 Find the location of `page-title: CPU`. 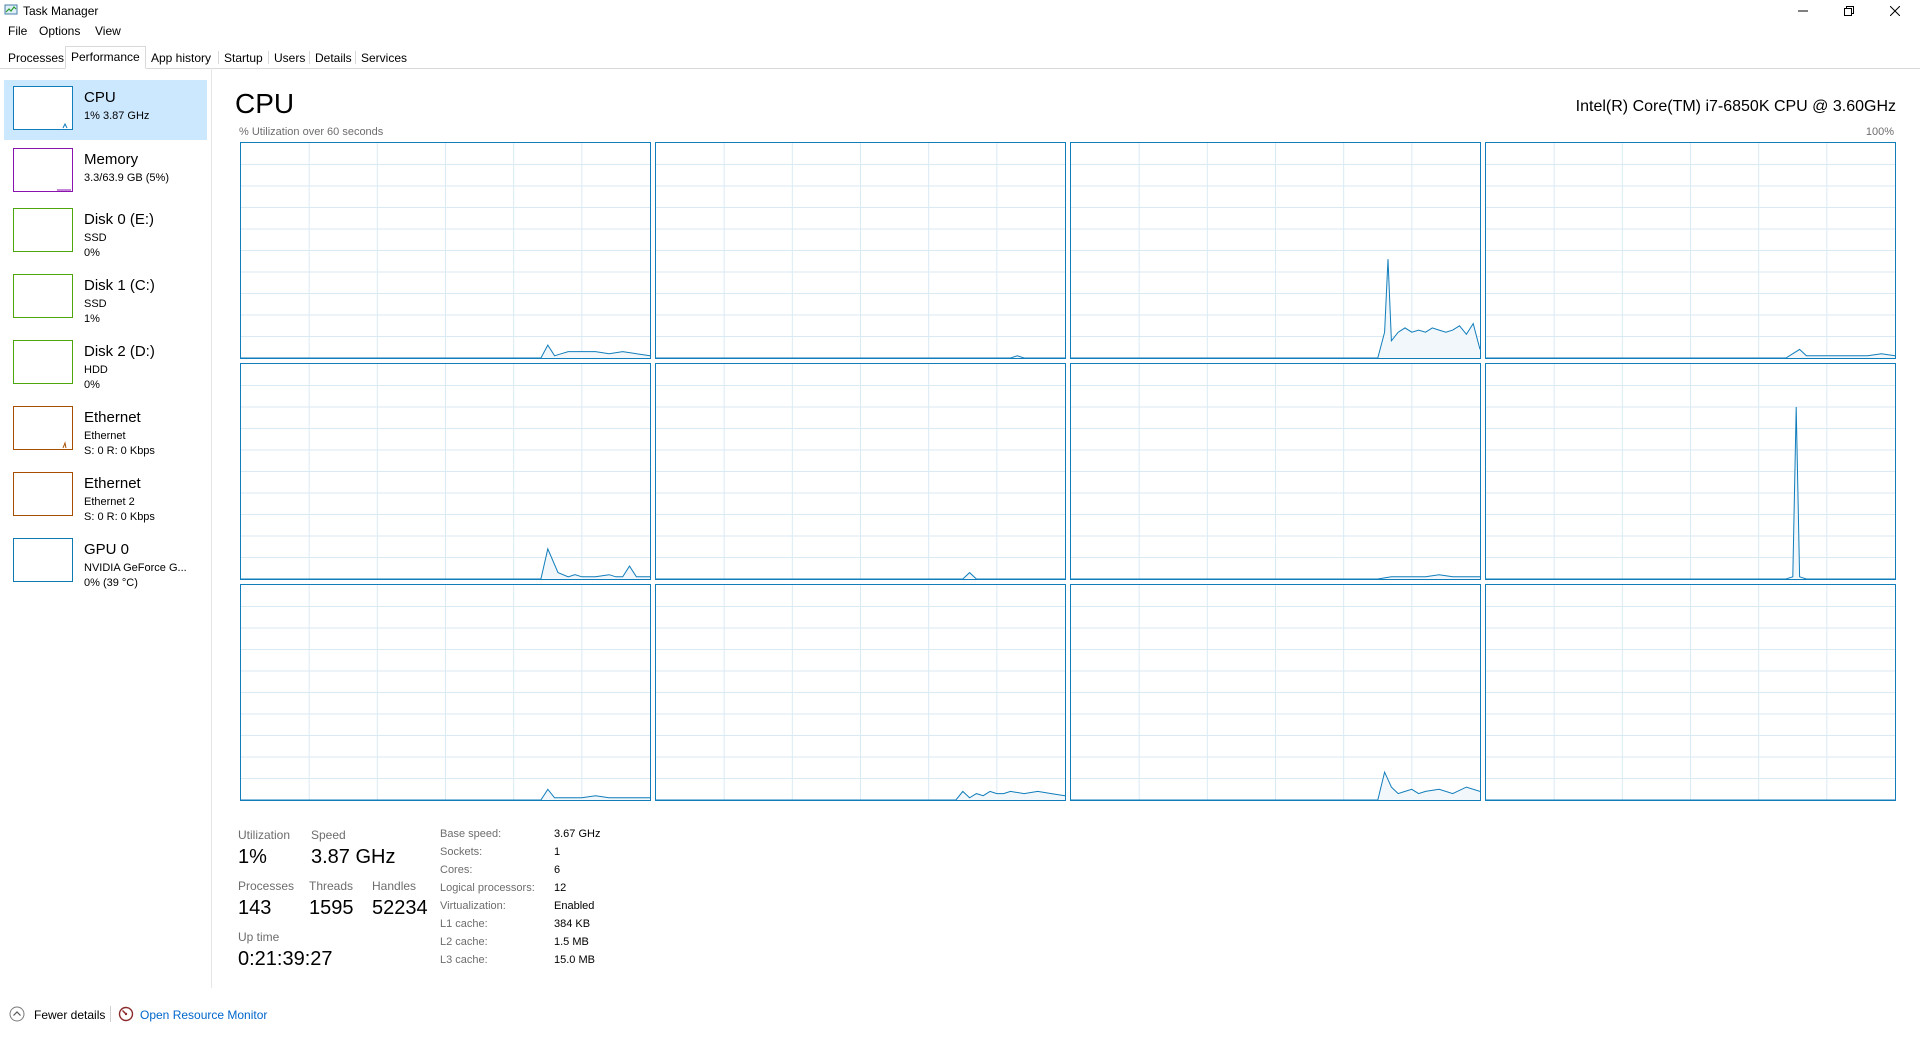

page-title: CPU is located at coordinates (265, 103).